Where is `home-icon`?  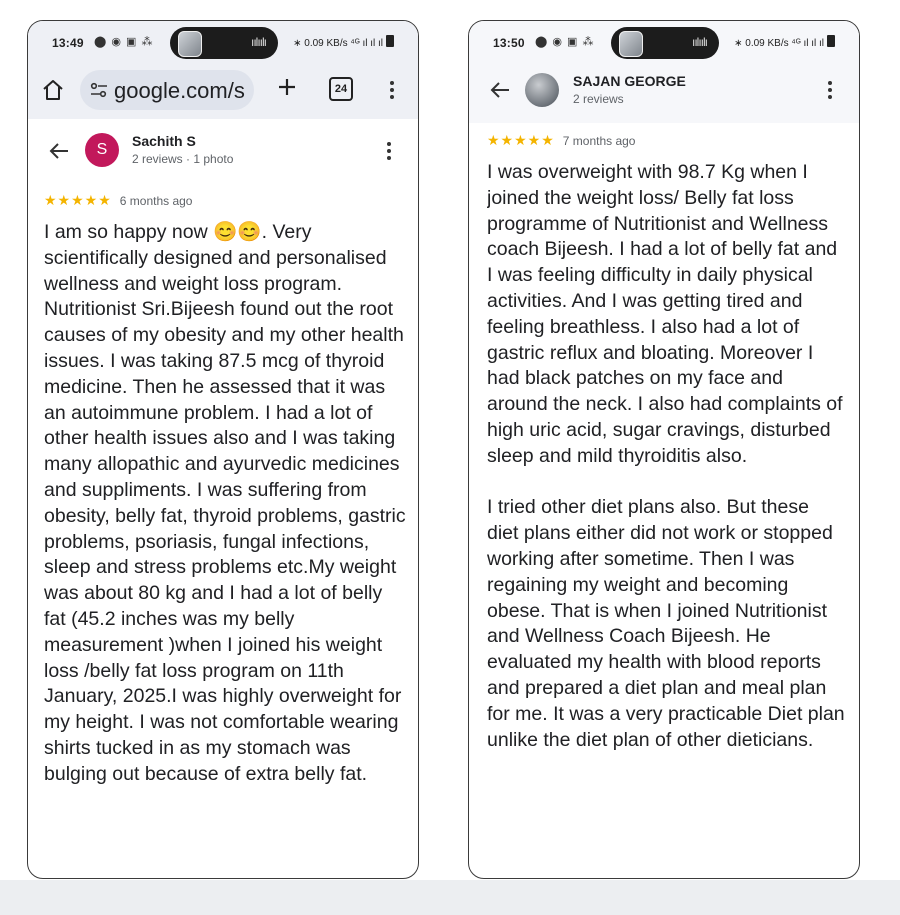
home-icon is located at coordinates (53, 90).